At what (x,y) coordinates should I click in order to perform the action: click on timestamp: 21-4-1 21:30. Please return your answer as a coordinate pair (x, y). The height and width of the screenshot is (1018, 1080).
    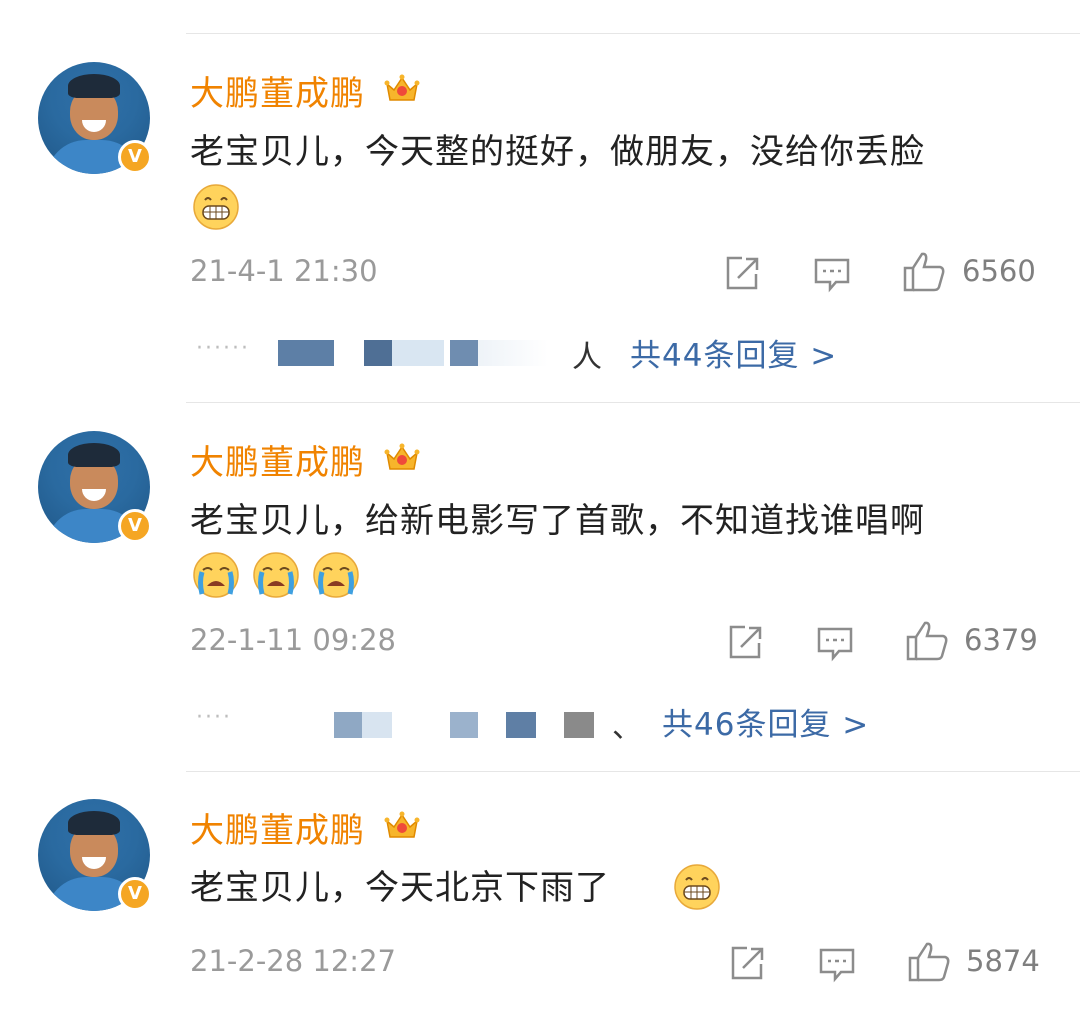
    Looking at the image, I should click on (284, 271).